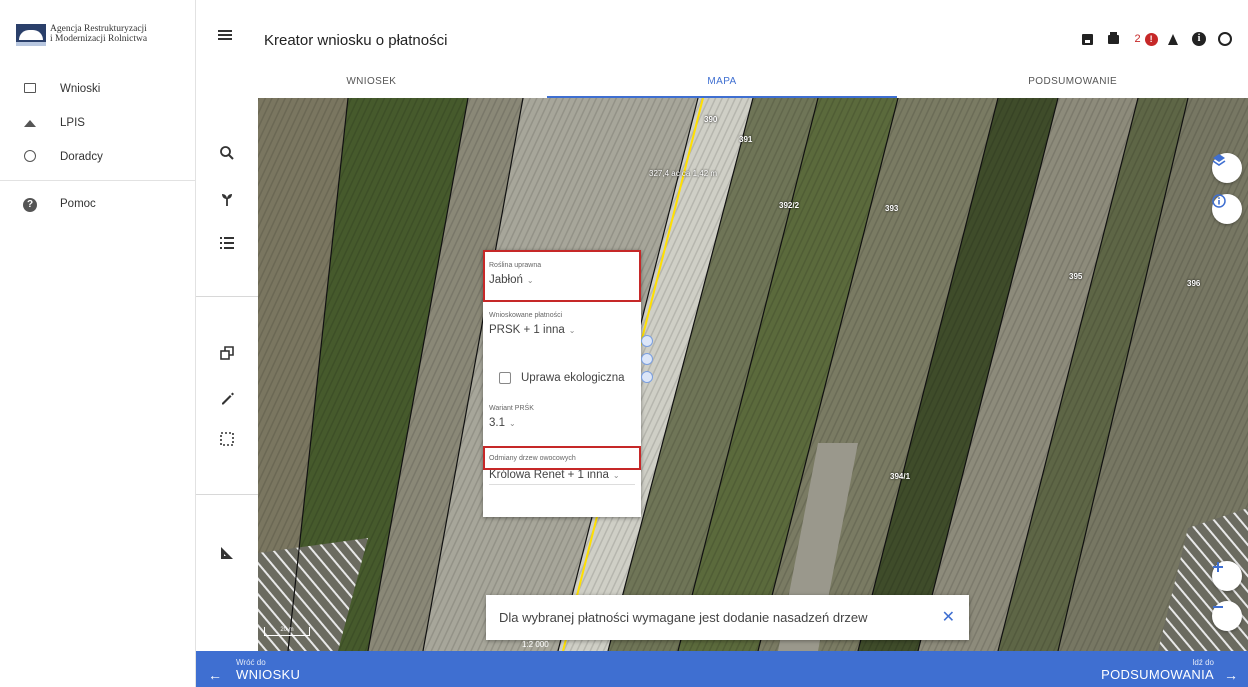  I want to click on page-title: Kreator wniosku o płatności, so click(356, 40).